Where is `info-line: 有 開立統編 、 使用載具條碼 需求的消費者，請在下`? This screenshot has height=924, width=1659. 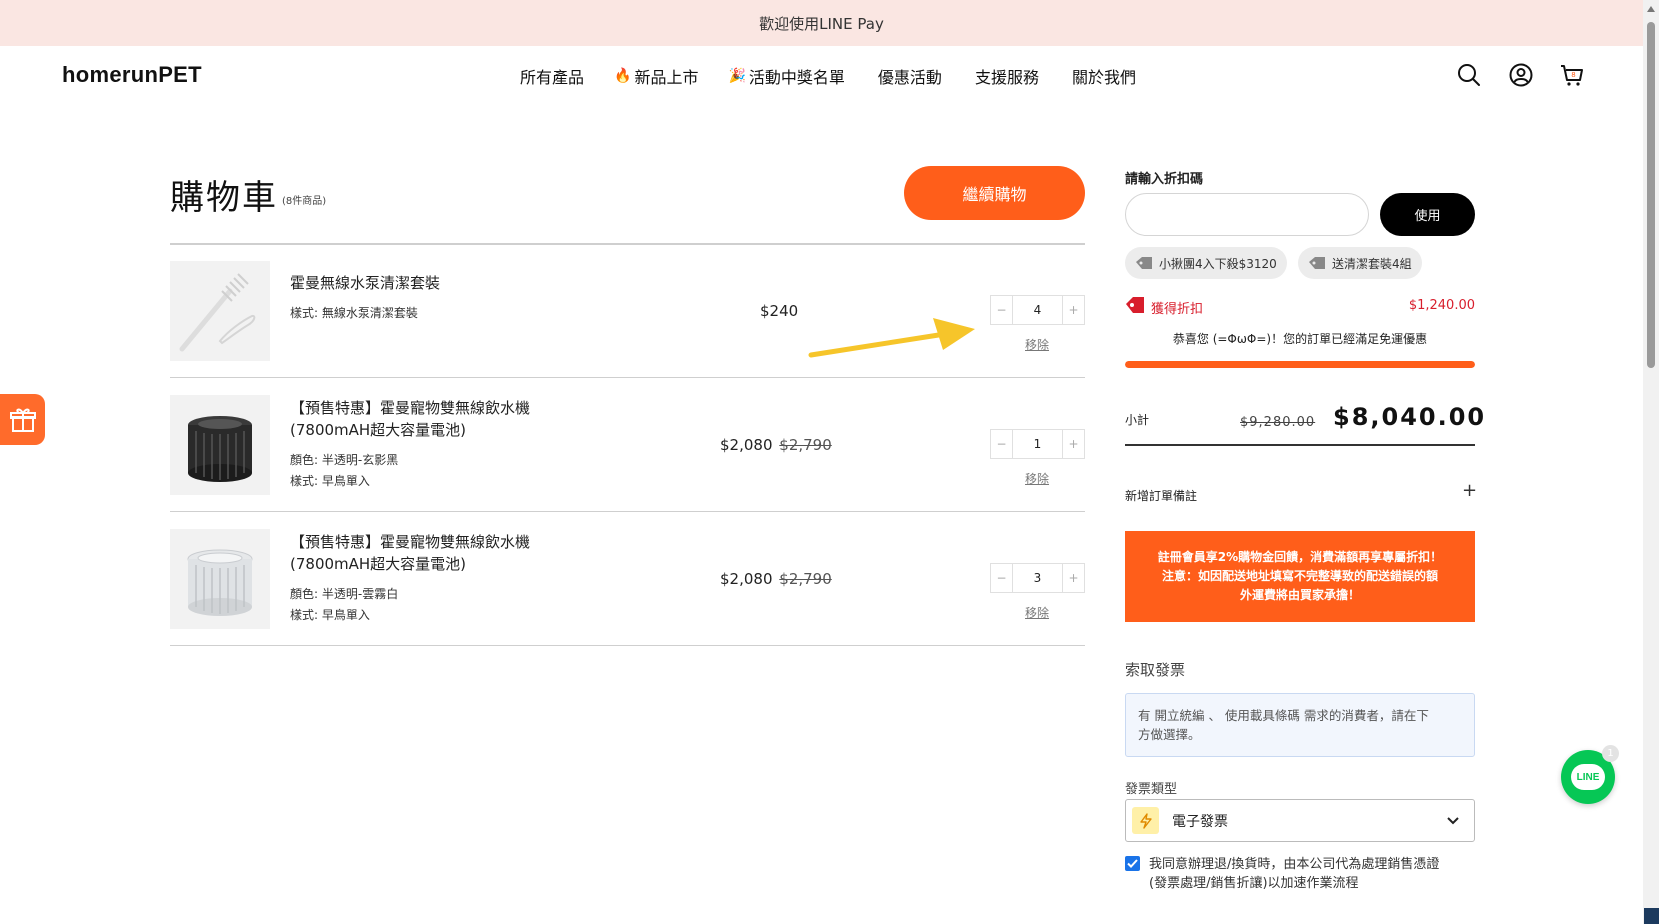
info-line: 有 開立統編 、 使用載具條碼 需求的消費者，請在下 is located at coordinates (1283, 715).